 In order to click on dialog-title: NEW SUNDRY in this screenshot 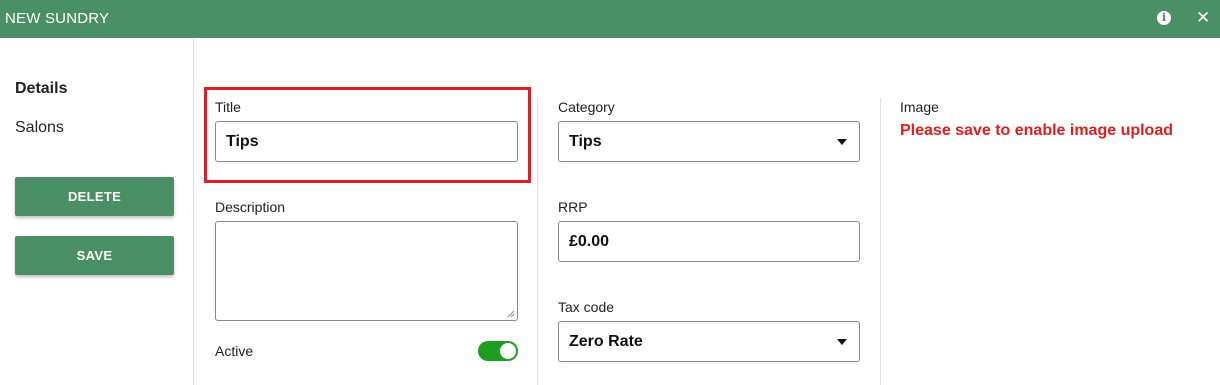, I will do `click(57, 18)`.